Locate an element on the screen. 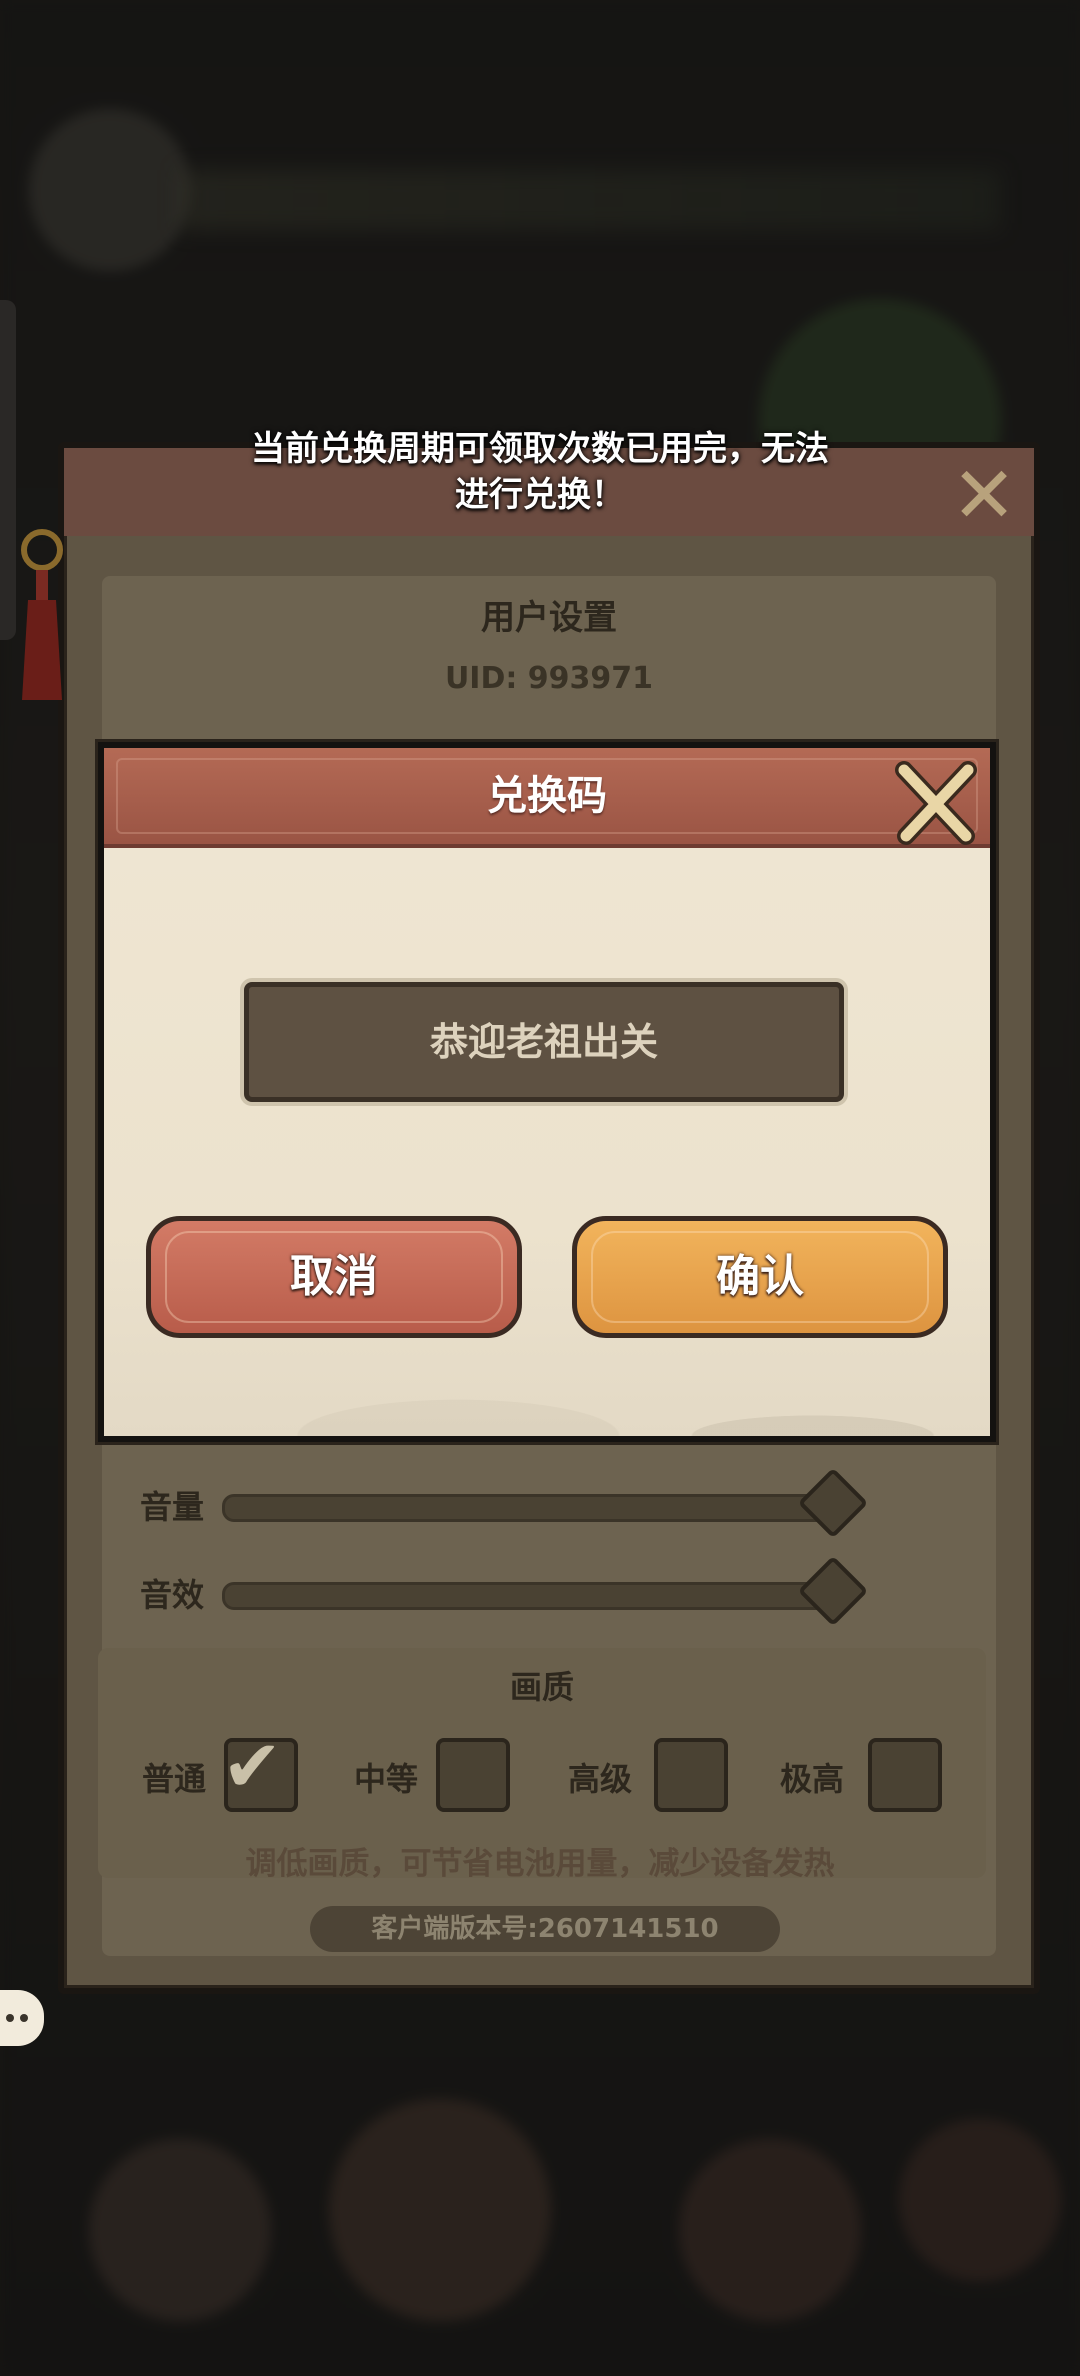 Image resolution: width=1080 pixels, height=2376 pixels. sfx-slider is located at coordinates (525, 1596).